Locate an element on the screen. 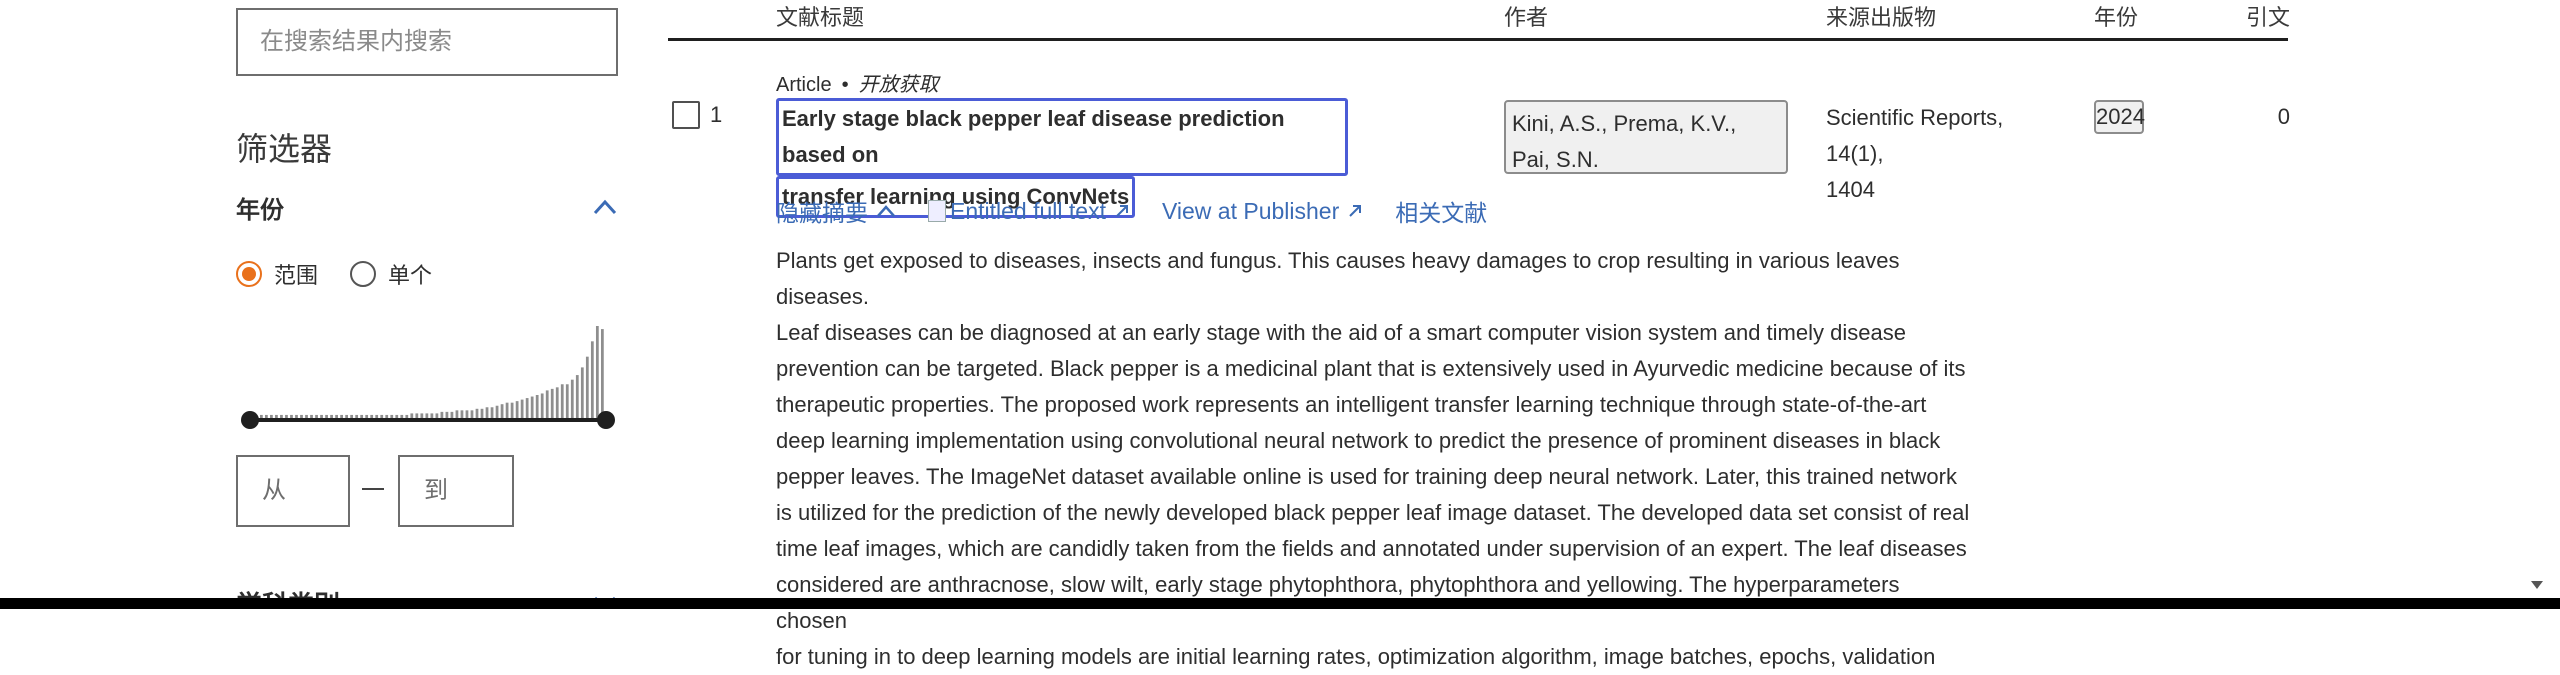 This screenshot has height=675, width=2560. source-line-2: 1404 is located at coordinates (1850, 189).